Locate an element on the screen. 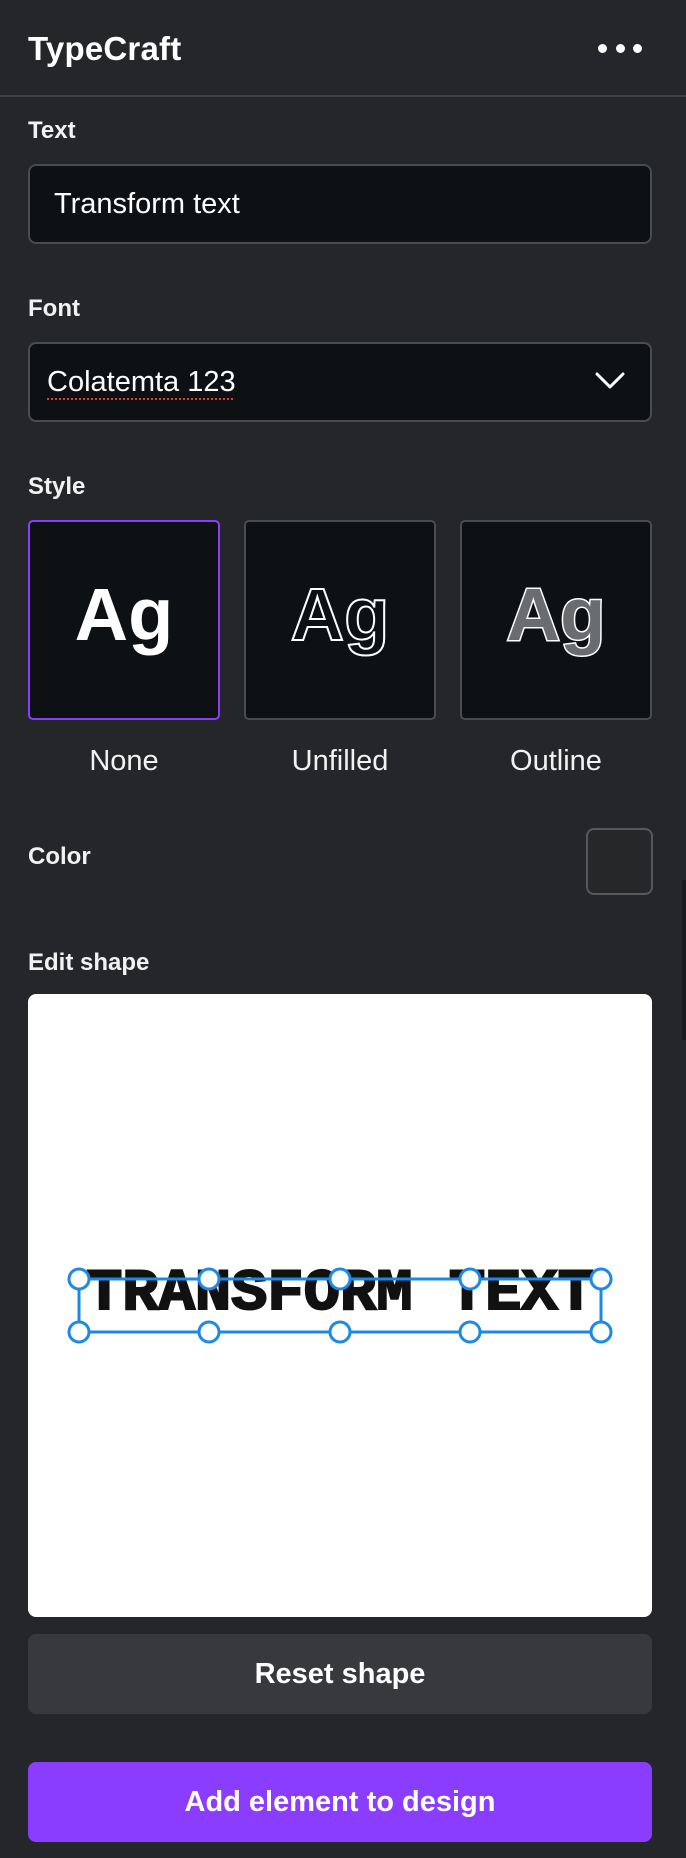 This screenshot has width=686, height=1858. style-sample-filled: Ag is located at coordinates (124, 615).